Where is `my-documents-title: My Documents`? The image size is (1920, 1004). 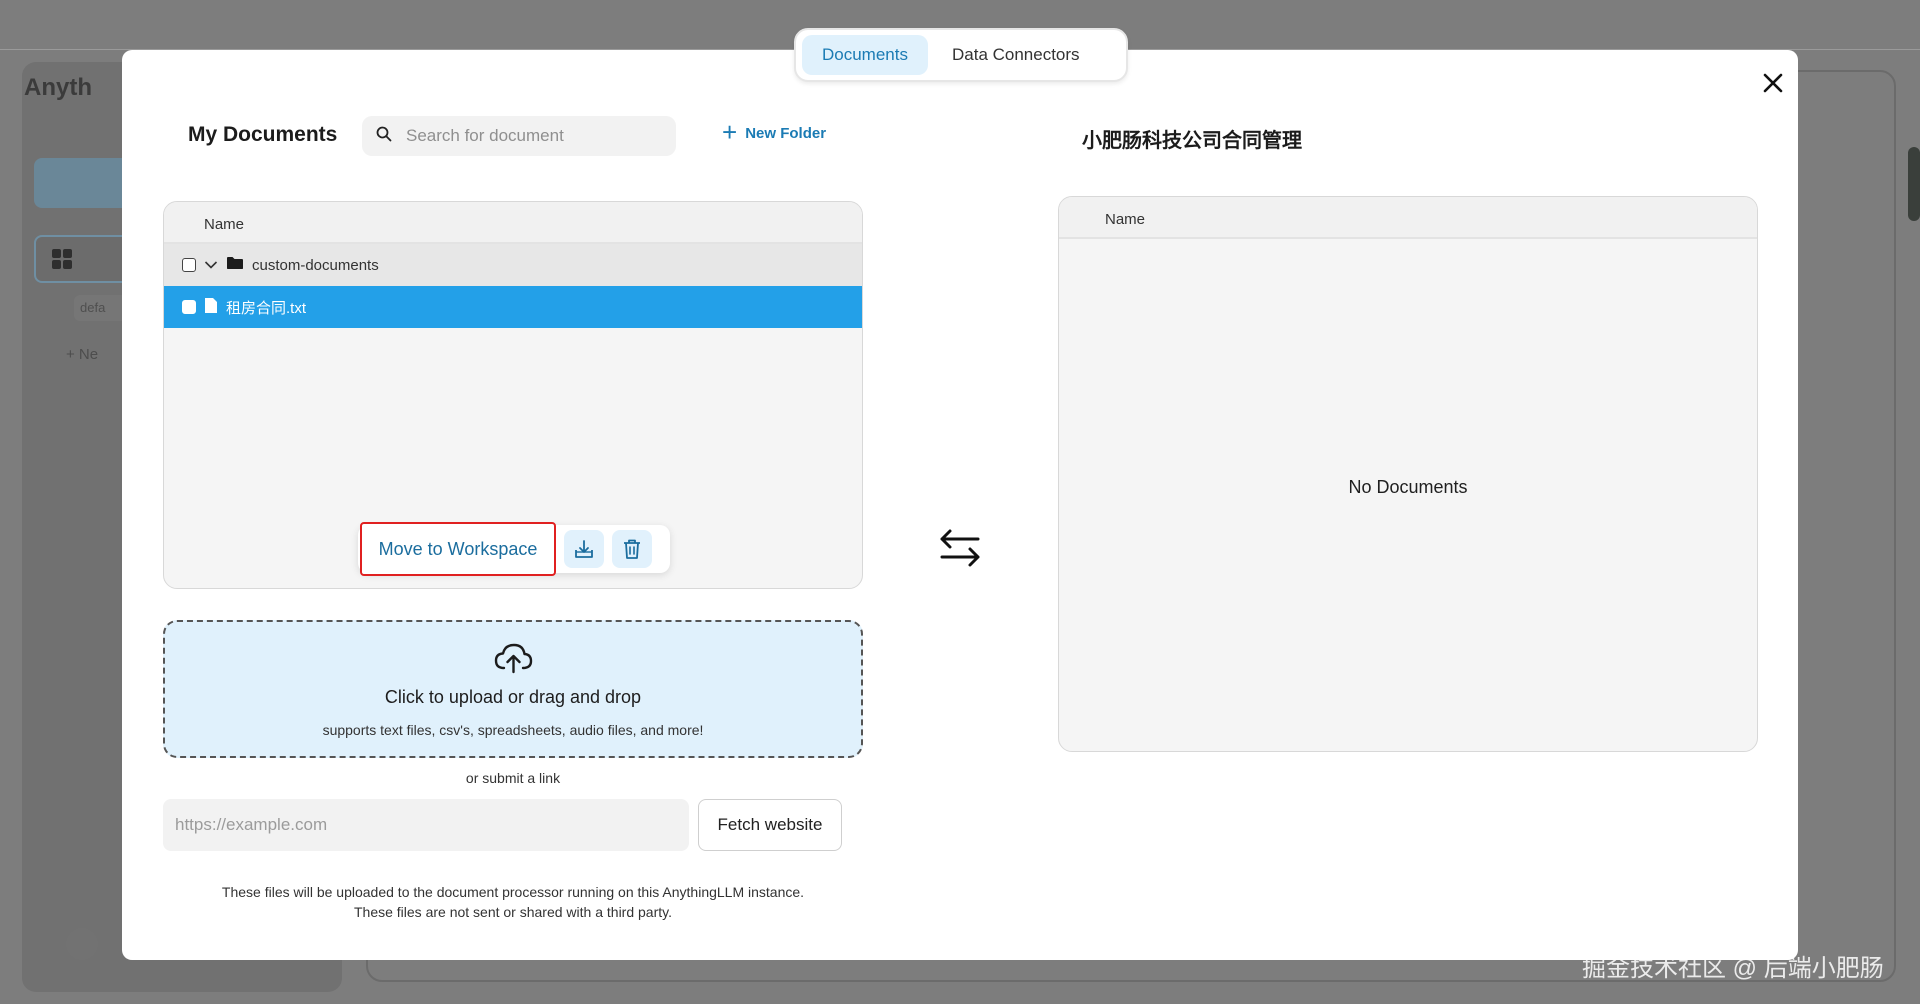
my-documents-title: My Documents is located at coordinates (263, 134).